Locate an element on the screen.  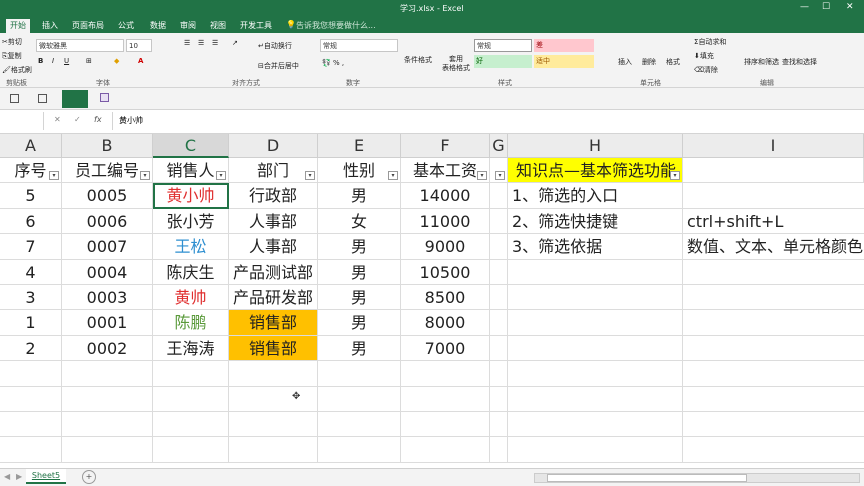
table-cell: 9000 is located at coordinates (445, 247).